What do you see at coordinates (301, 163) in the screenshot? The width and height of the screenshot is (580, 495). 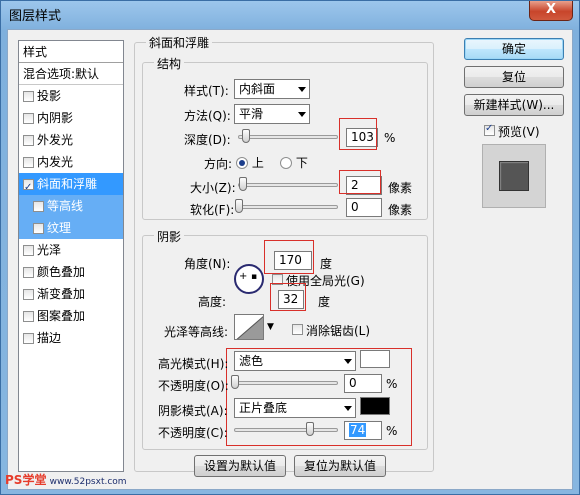 I see `direction-down-label: 下` at bounding box center [301, 163].